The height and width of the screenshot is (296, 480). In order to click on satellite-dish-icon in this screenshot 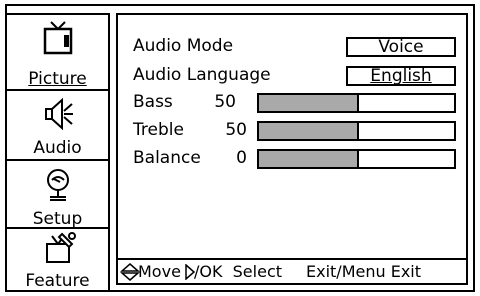, I will do `click(57, 184)`.